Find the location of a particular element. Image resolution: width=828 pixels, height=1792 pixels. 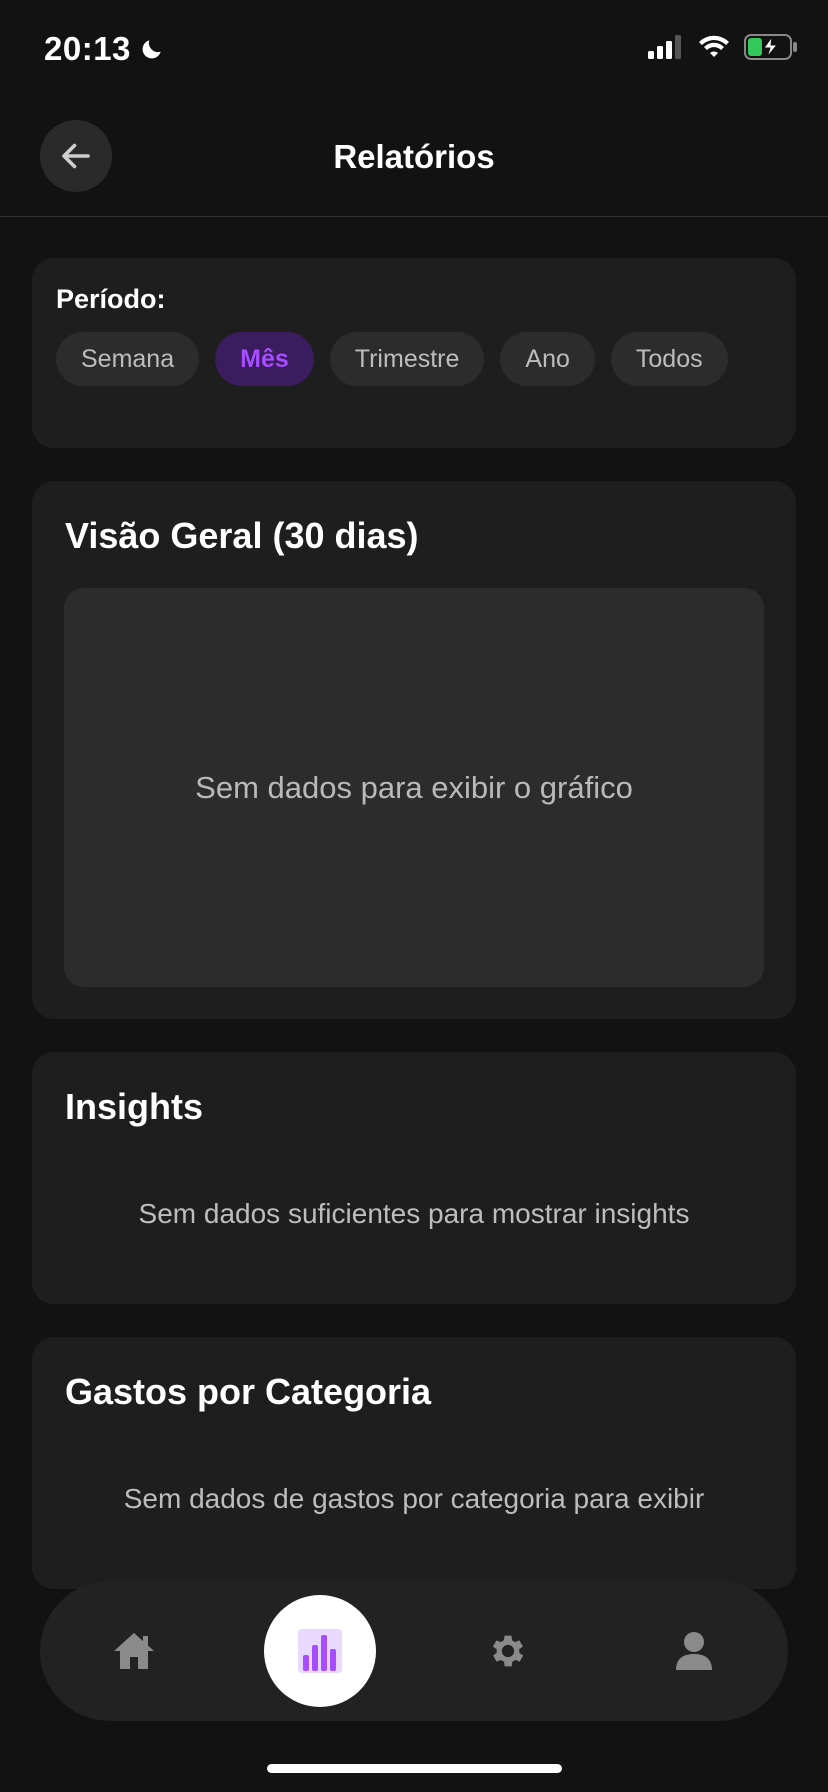

page-title: Relatórios is located at coordinates (414, 156).